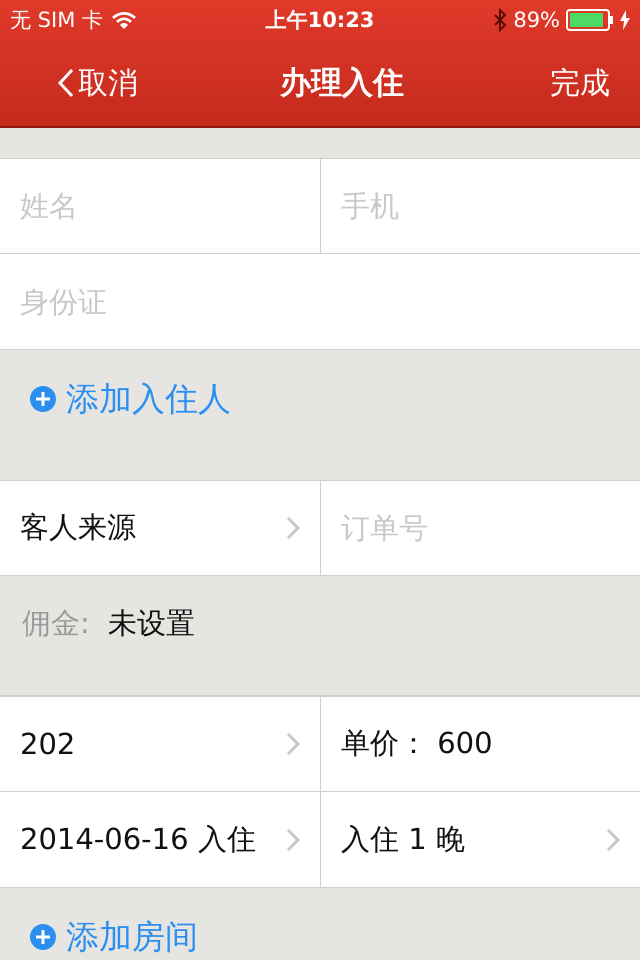  What do you see at coordinates (151, 623) in the screenshot?
I see `commission-value: 未设置` at bounding box center [151, 623].